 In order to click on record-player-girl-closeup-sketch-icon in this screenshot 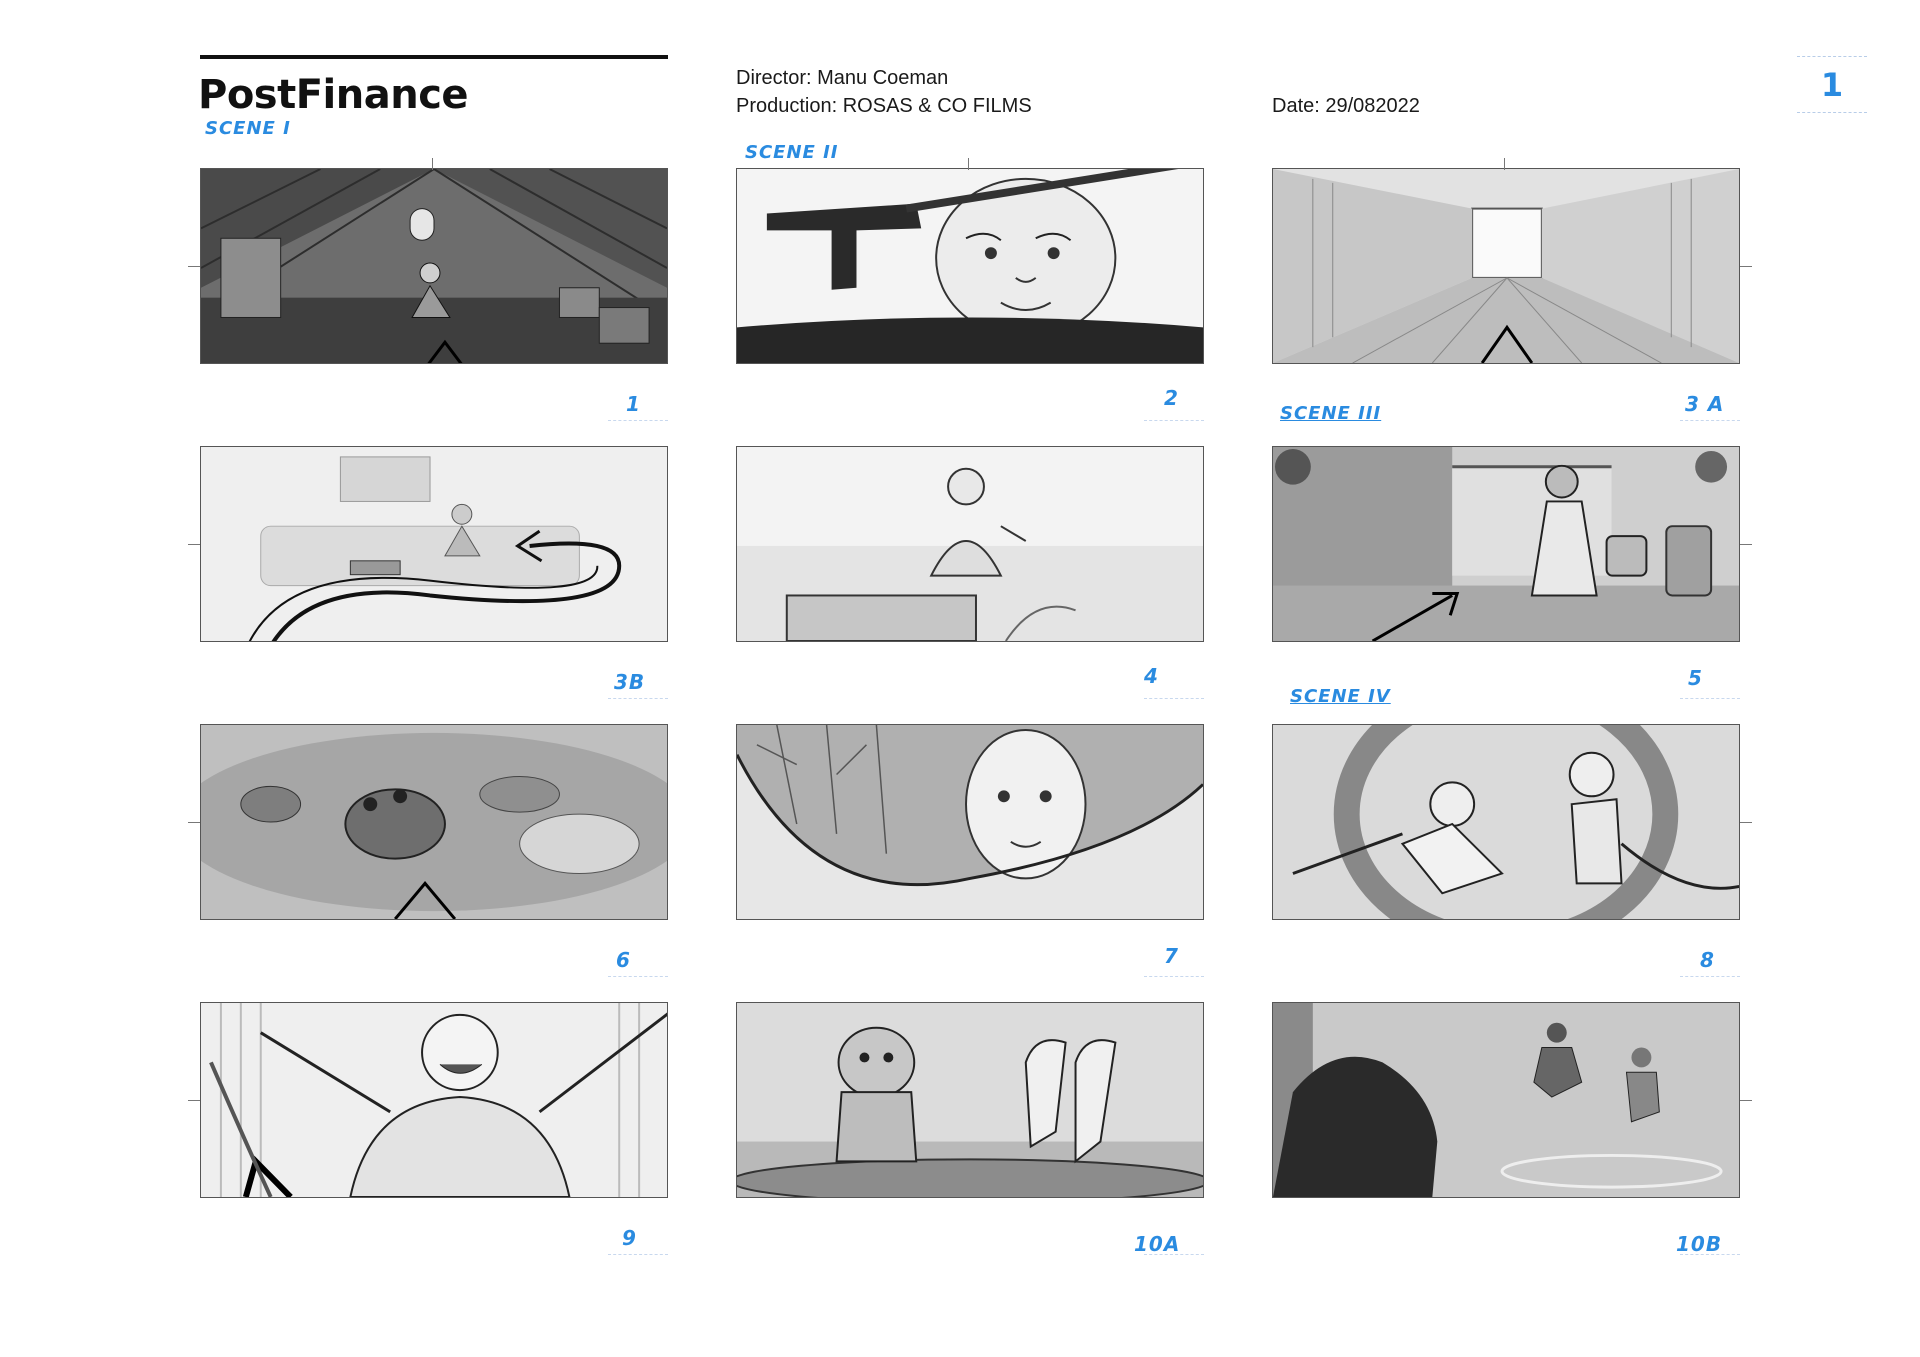, I will do `click(970, 266)`.